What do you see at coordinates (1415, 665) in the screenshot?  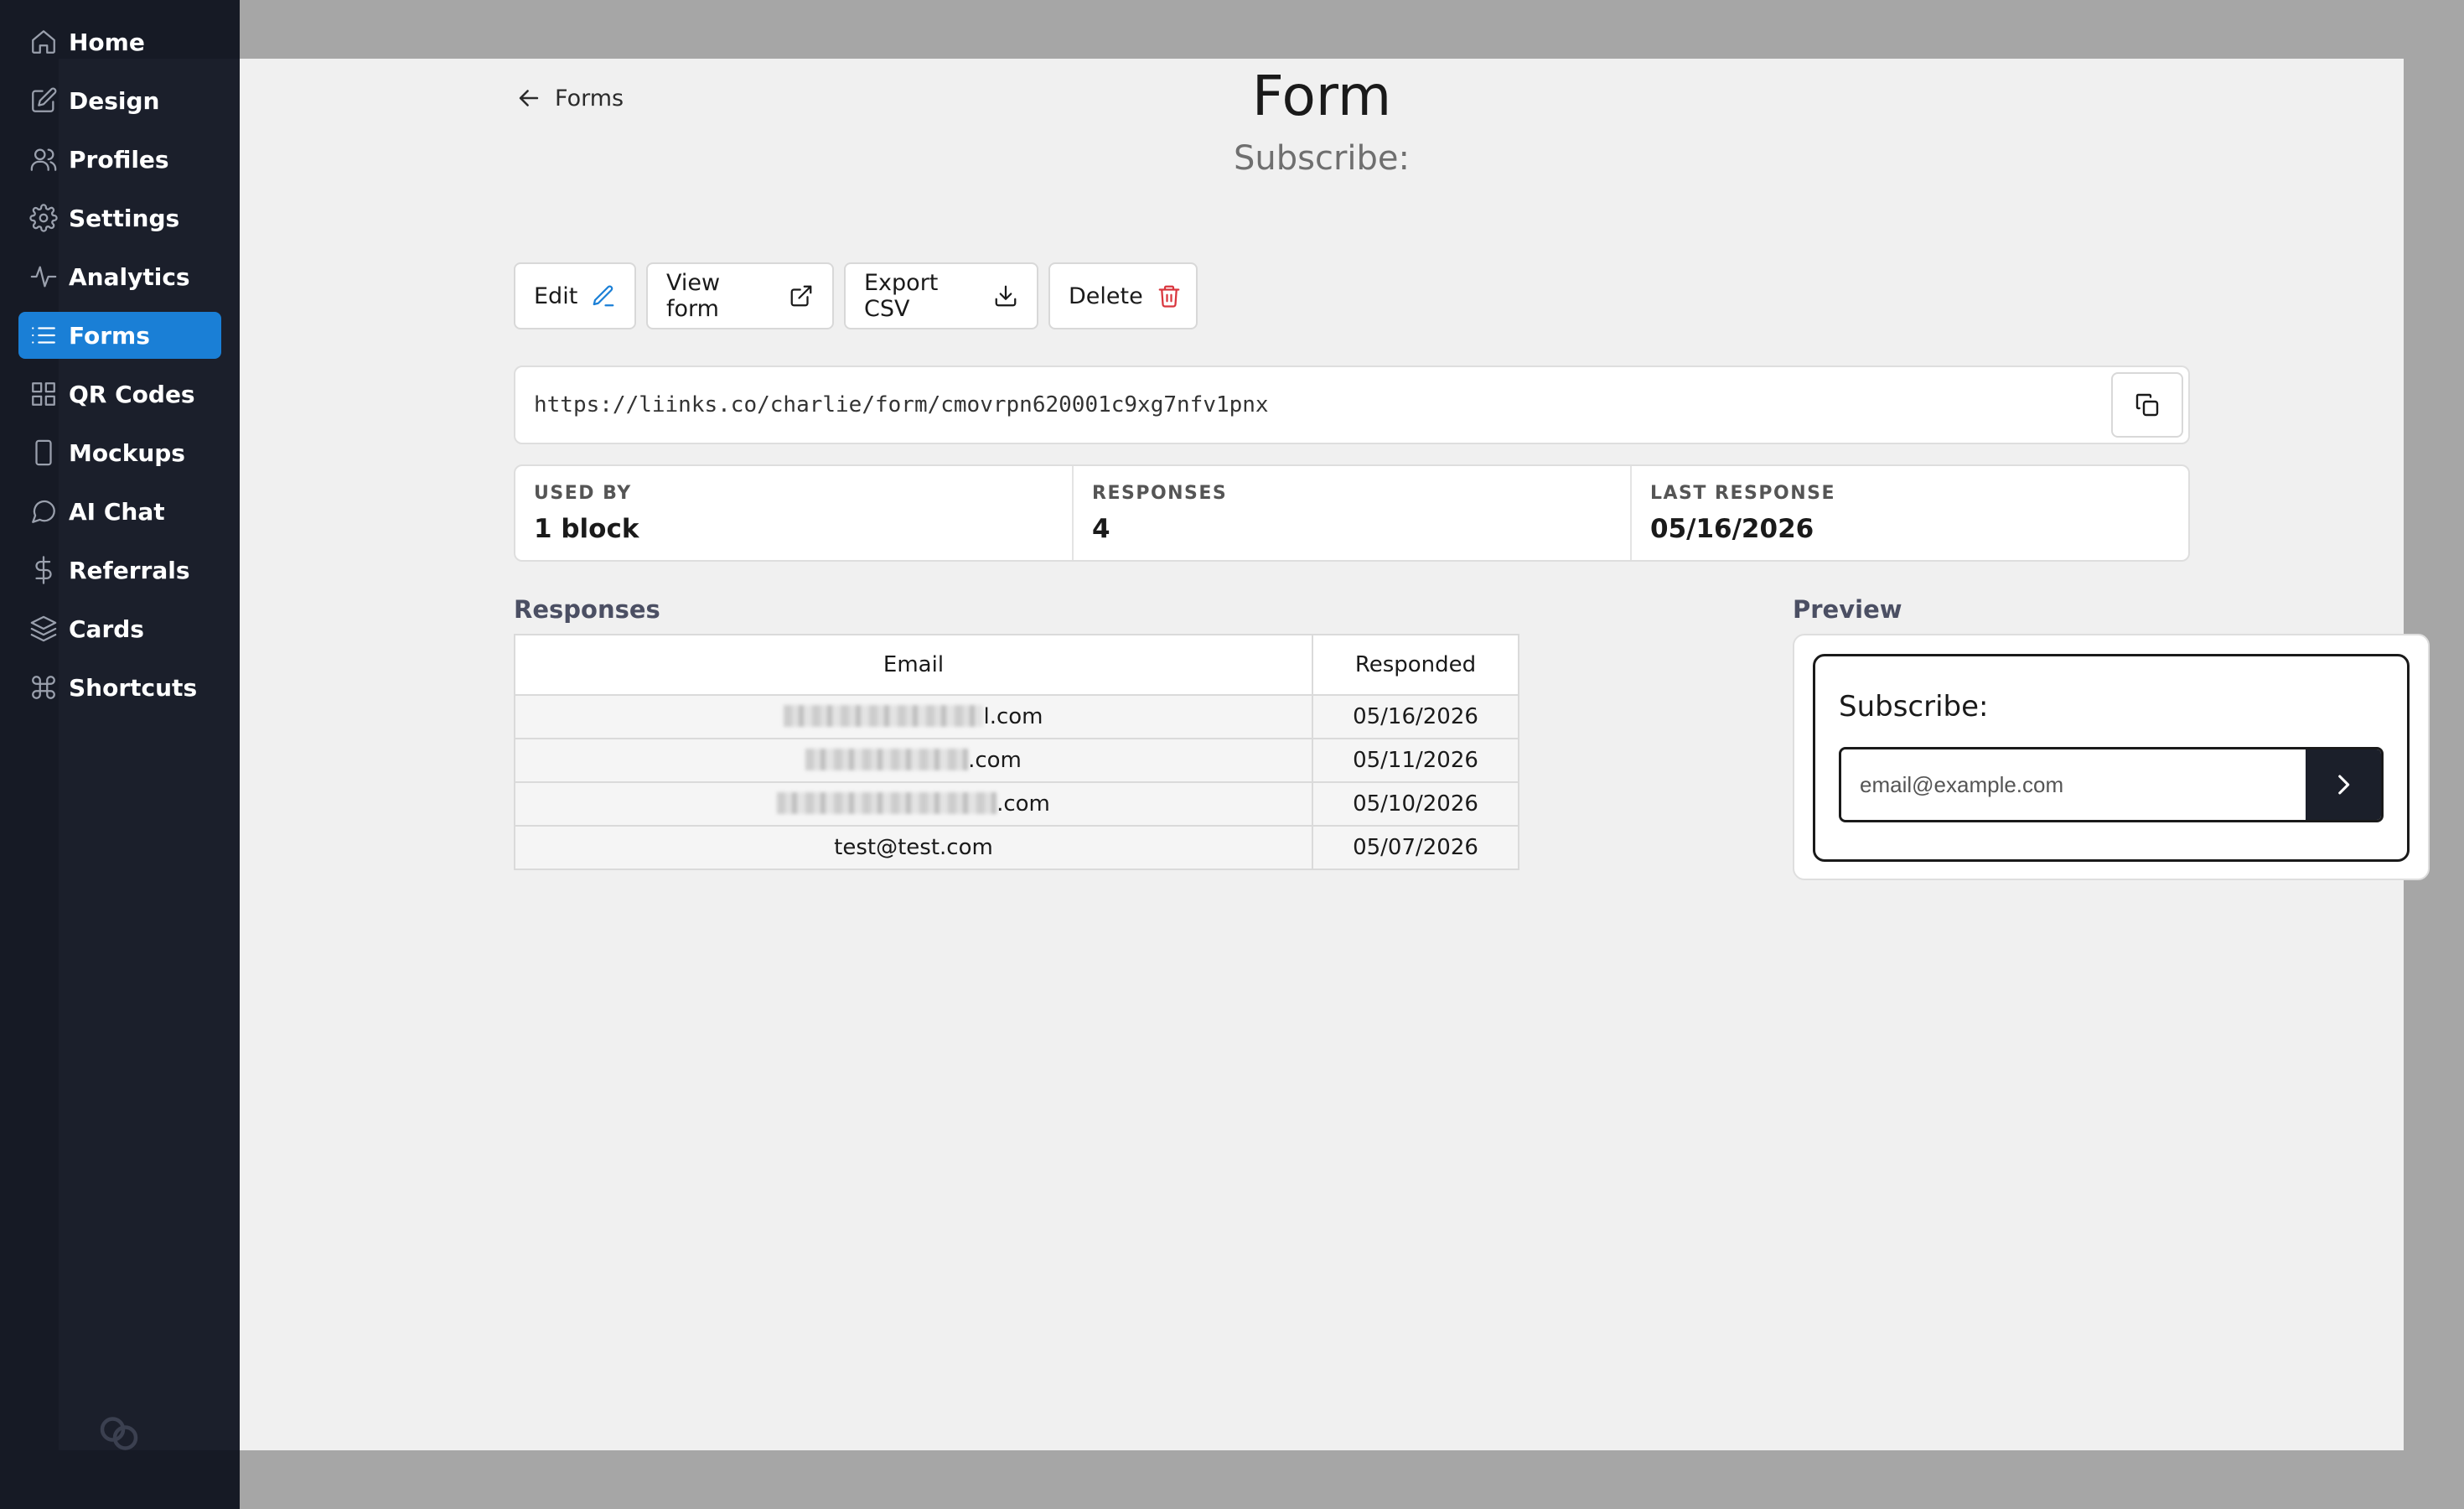 I see `column-header-responded: Responded` at bounding box center [1415, 665].